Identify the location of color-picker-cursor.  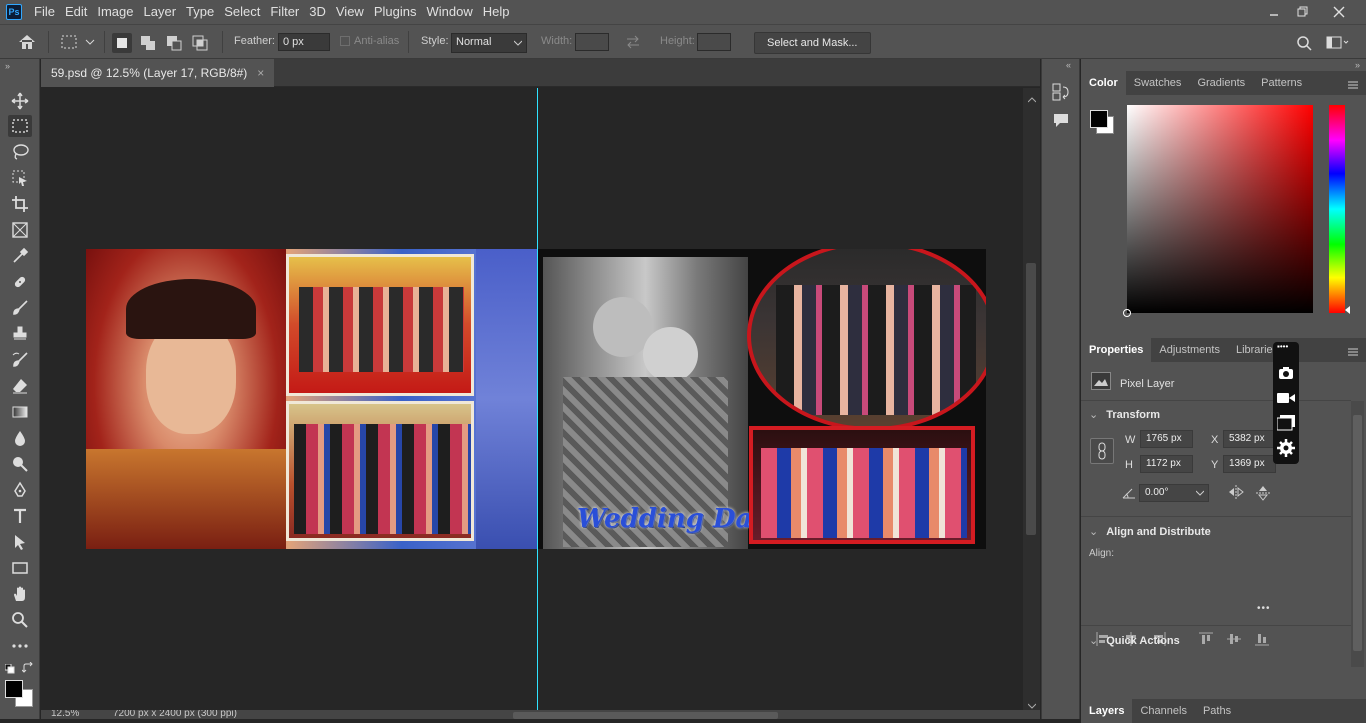
(1127, 313).